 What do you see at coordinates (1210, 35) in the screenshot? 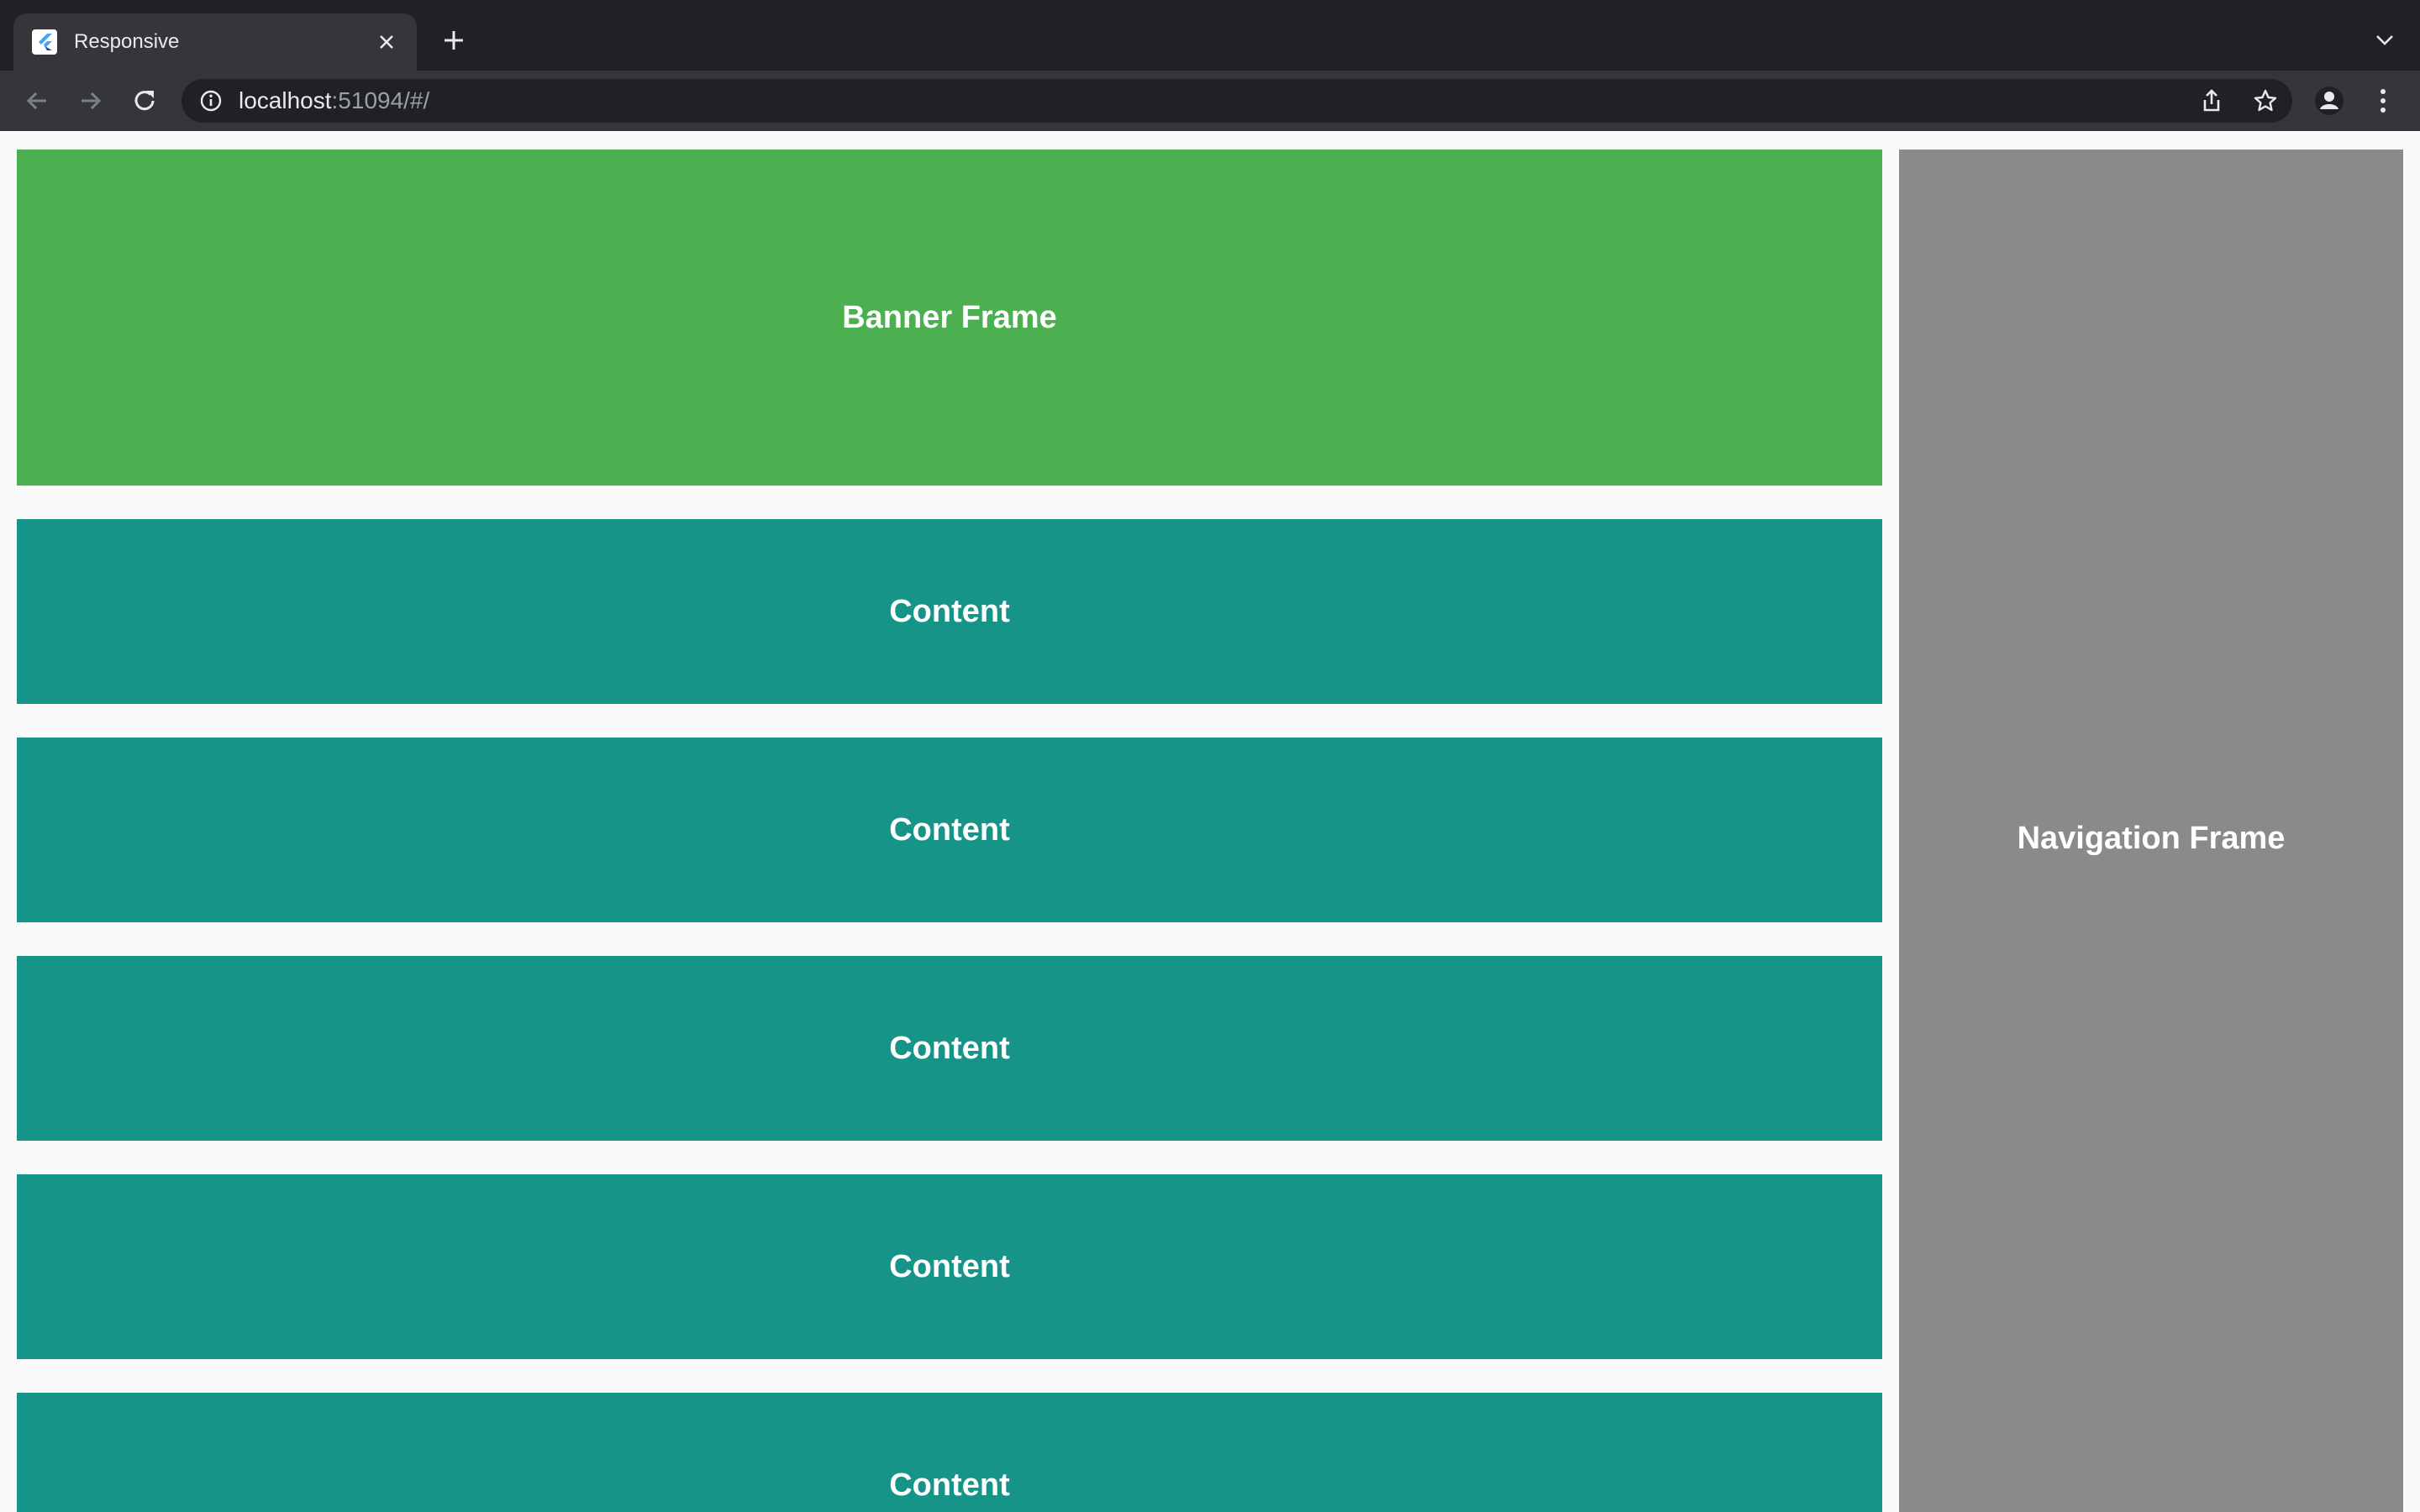
I see `browser-tab-strip: Responsive` at bounding box center [1210, 35].